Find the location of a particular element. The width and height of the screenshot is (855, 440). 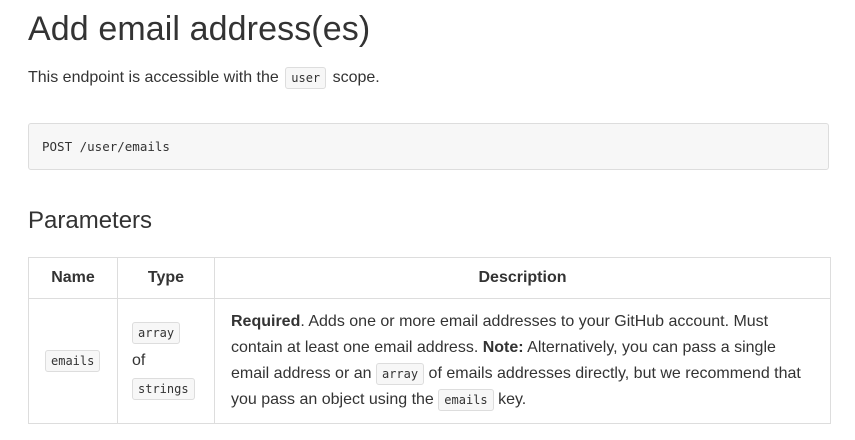

parameters-heading: Parameters is located at coordinates (90, 220).